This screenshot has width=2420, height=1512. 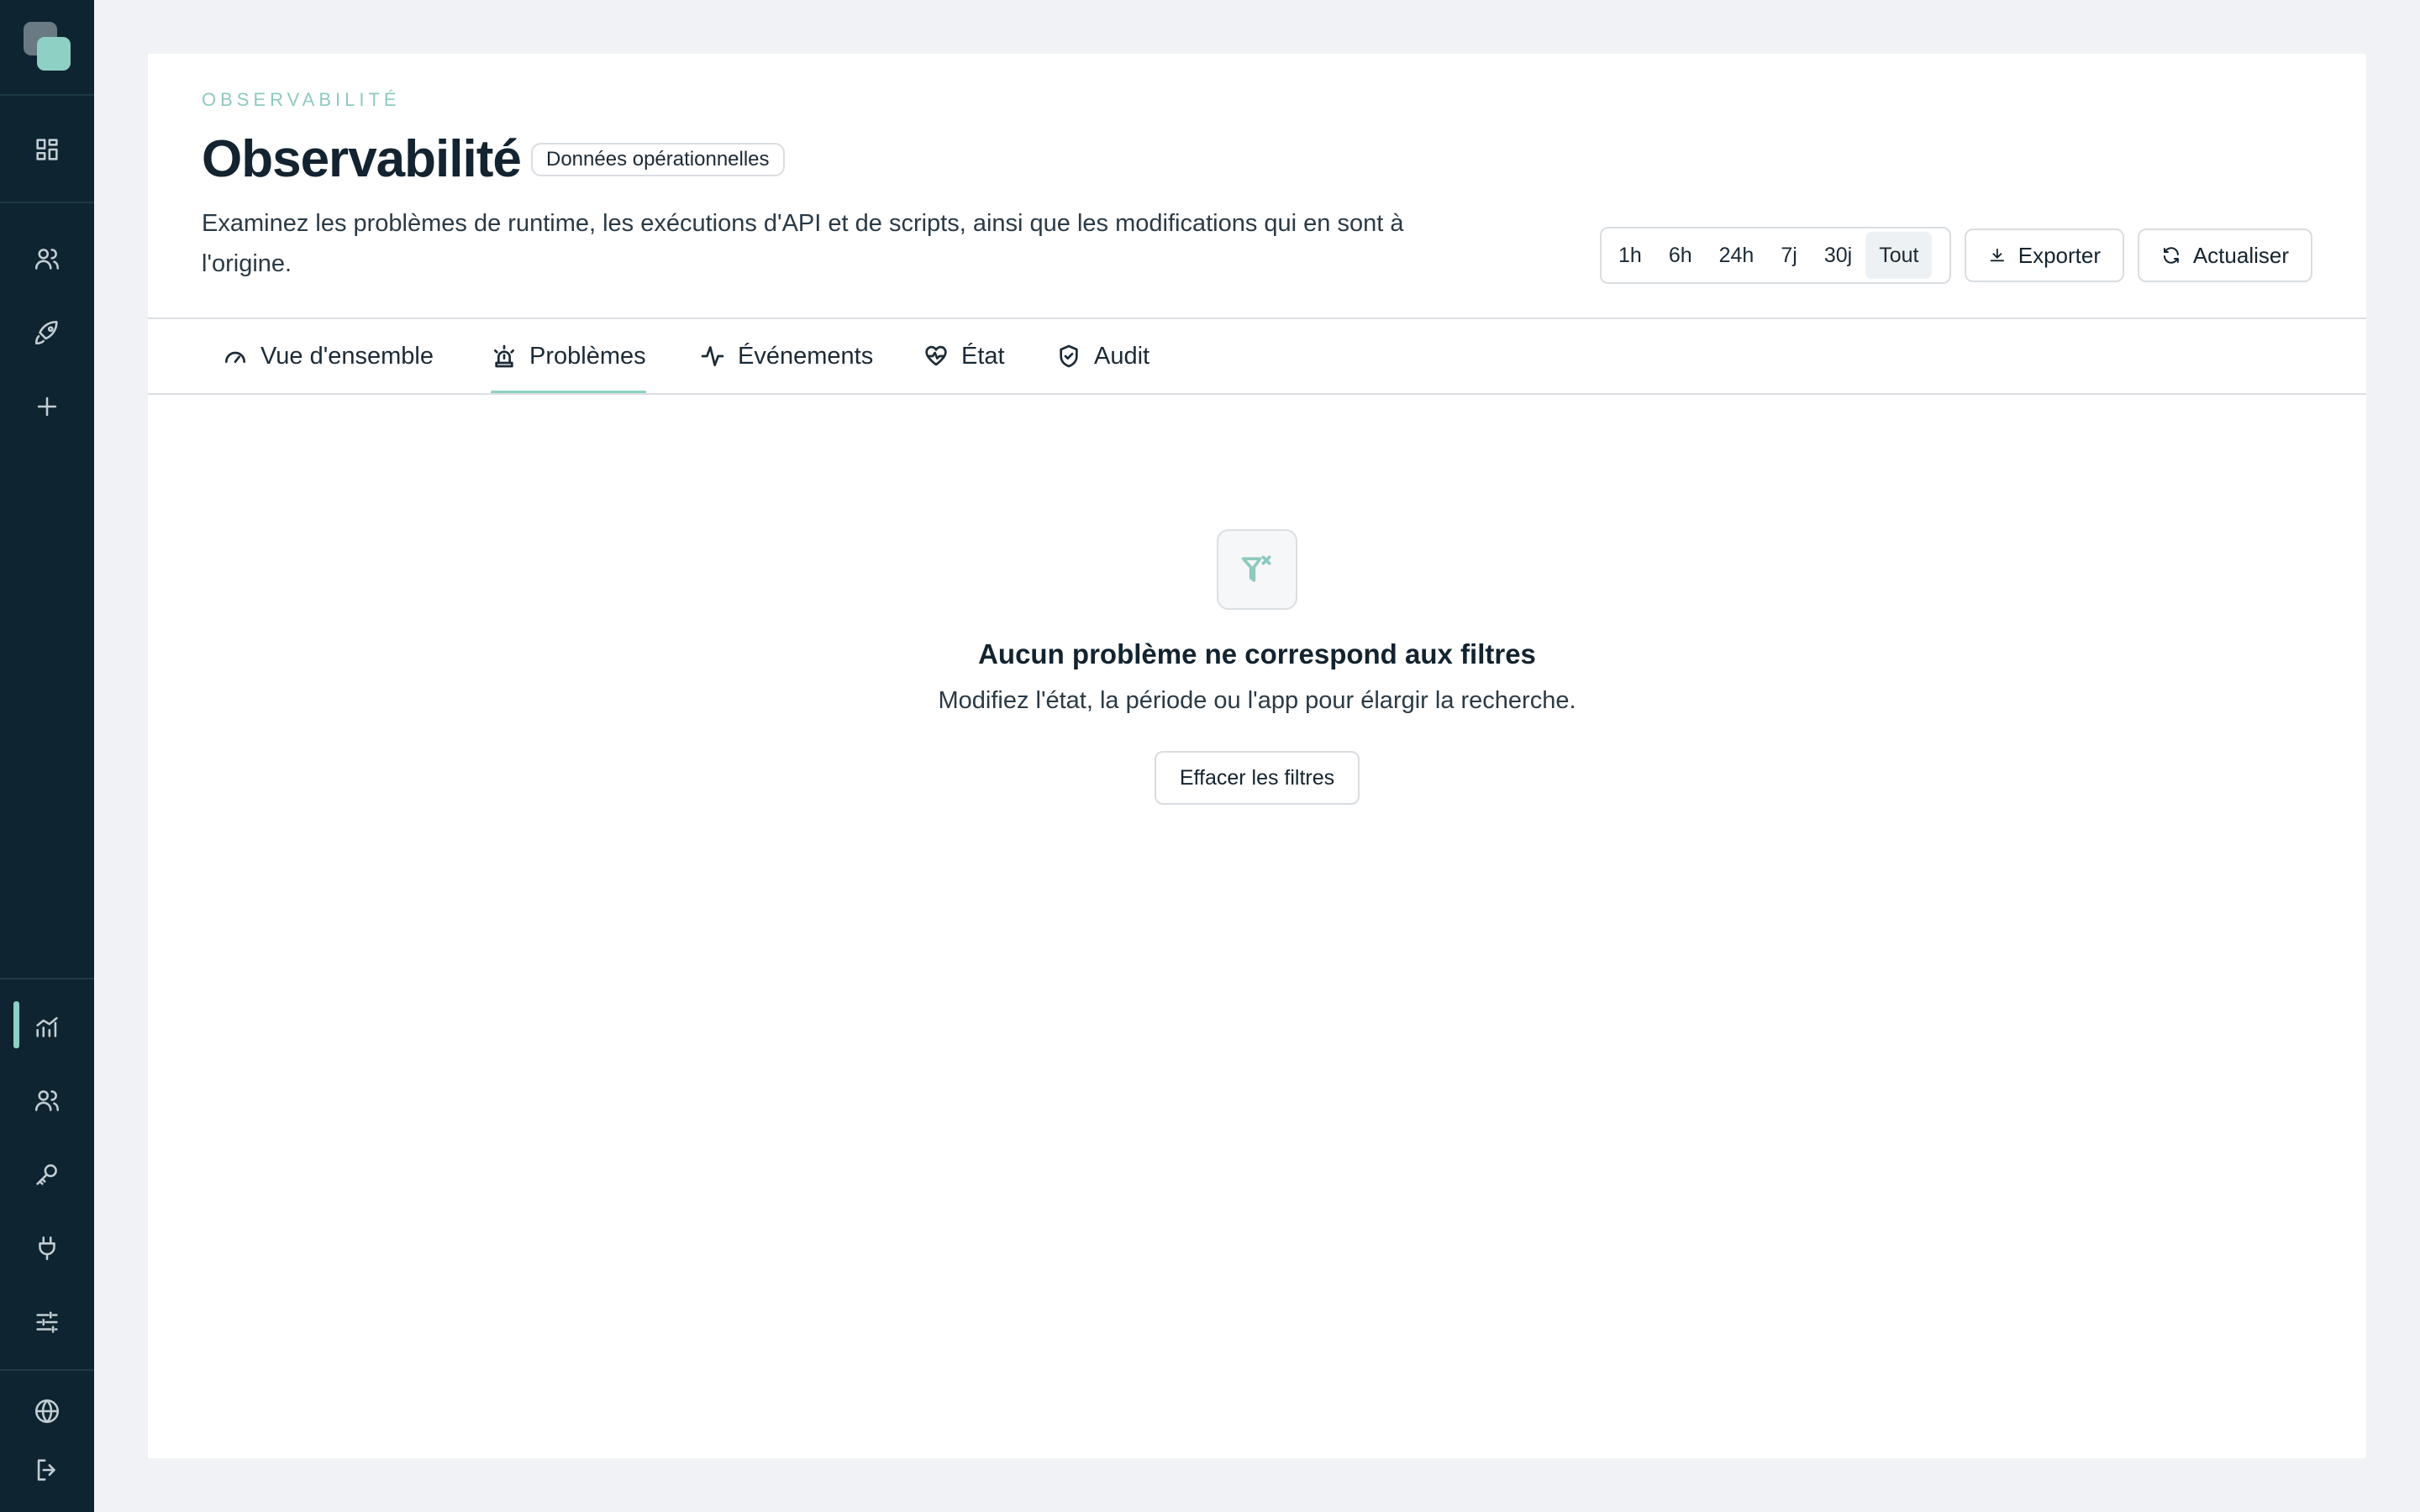 I want to click on sidebar-item-analytics, so click(x=47, y=1026).